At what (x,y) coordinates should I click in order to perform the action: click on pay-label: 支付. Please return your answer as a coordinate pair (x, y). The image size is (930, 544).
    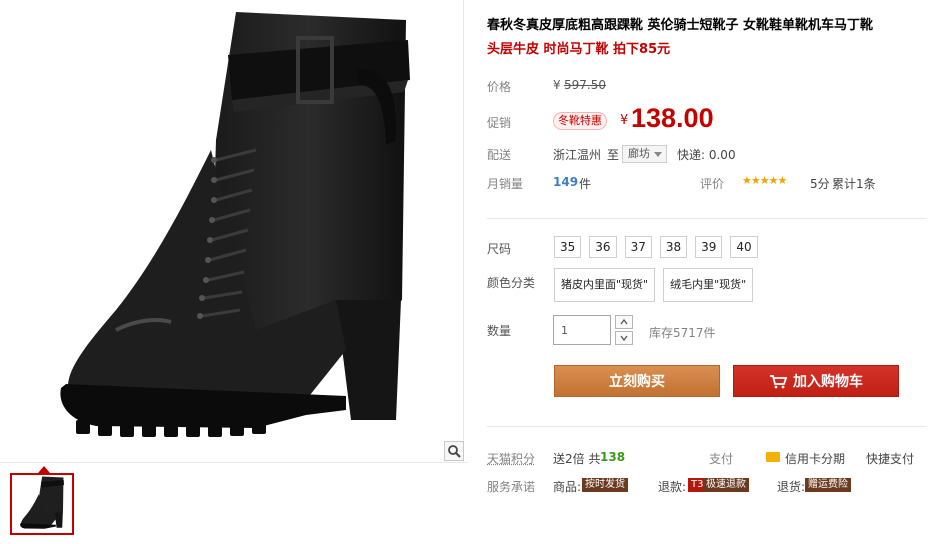
    Looking at the image, I should click on (721, 459).